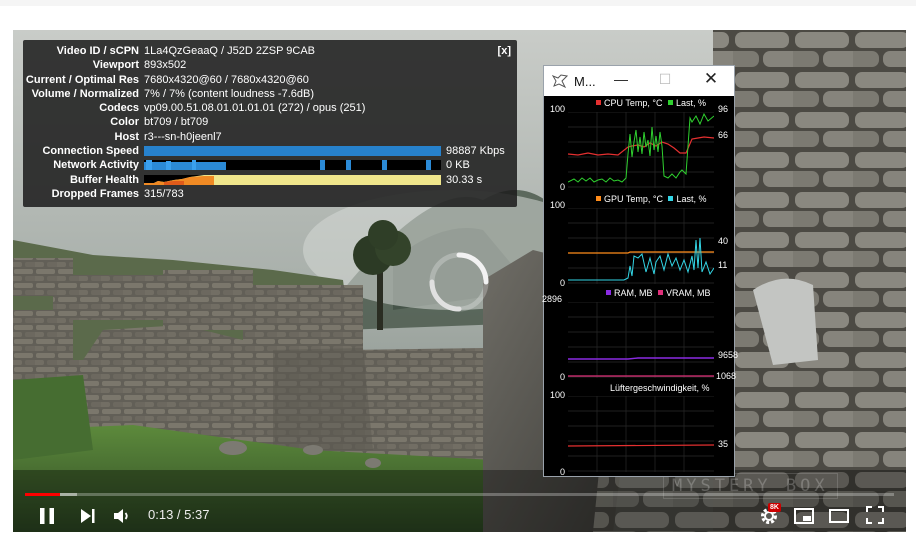 The width and height of the screenshot is (916, 548). Describe the element at coordinates (176, 122) in the screenshot. I see `stats-value: bt709 / bt709` at that location.